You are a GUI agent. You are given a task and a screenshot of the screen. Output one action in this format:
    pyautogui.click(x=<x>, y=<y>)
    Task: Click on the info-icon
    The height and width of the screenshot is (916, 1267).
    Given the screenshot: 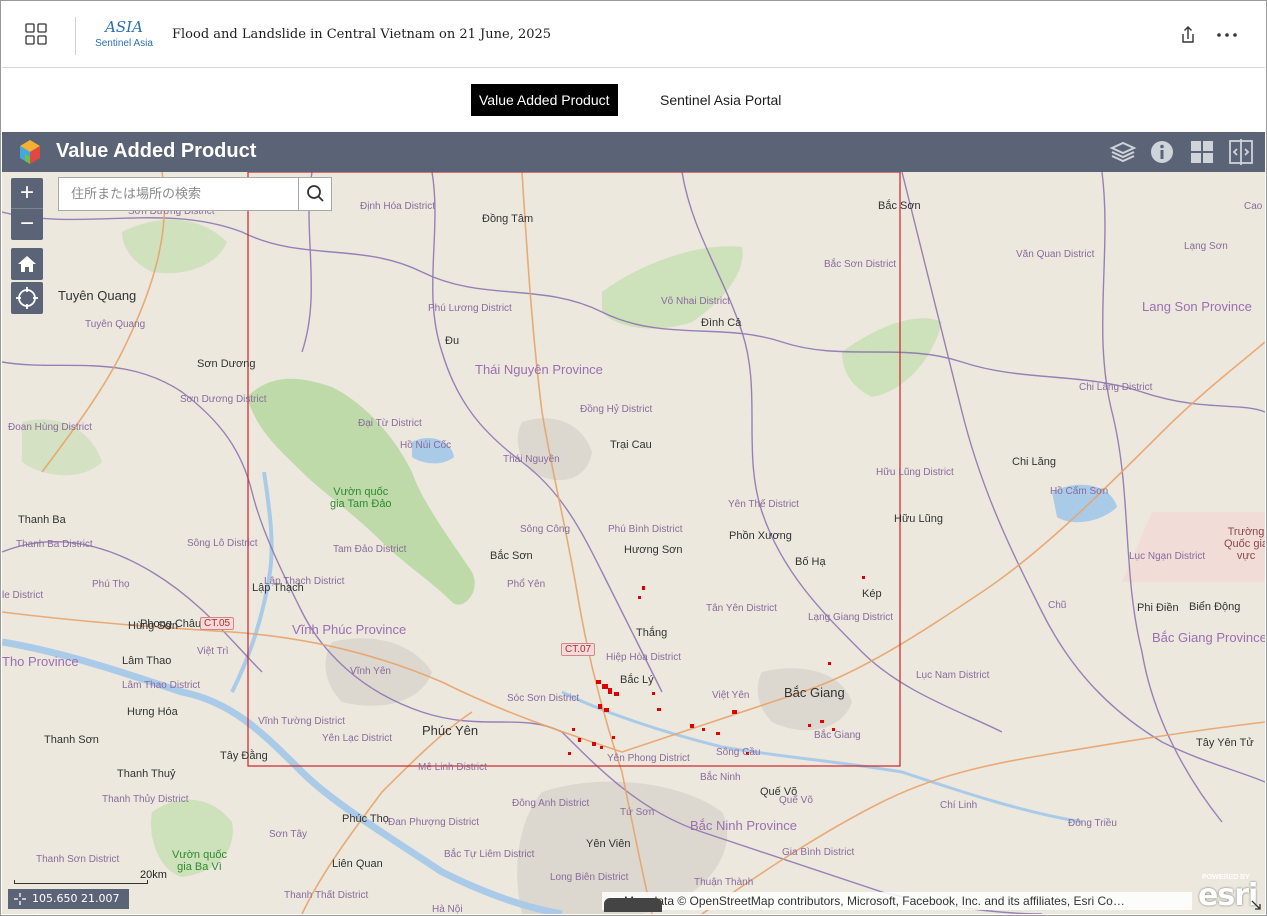 What is the action you would take?
    pyautogui.click(x=1162, y=152)
    